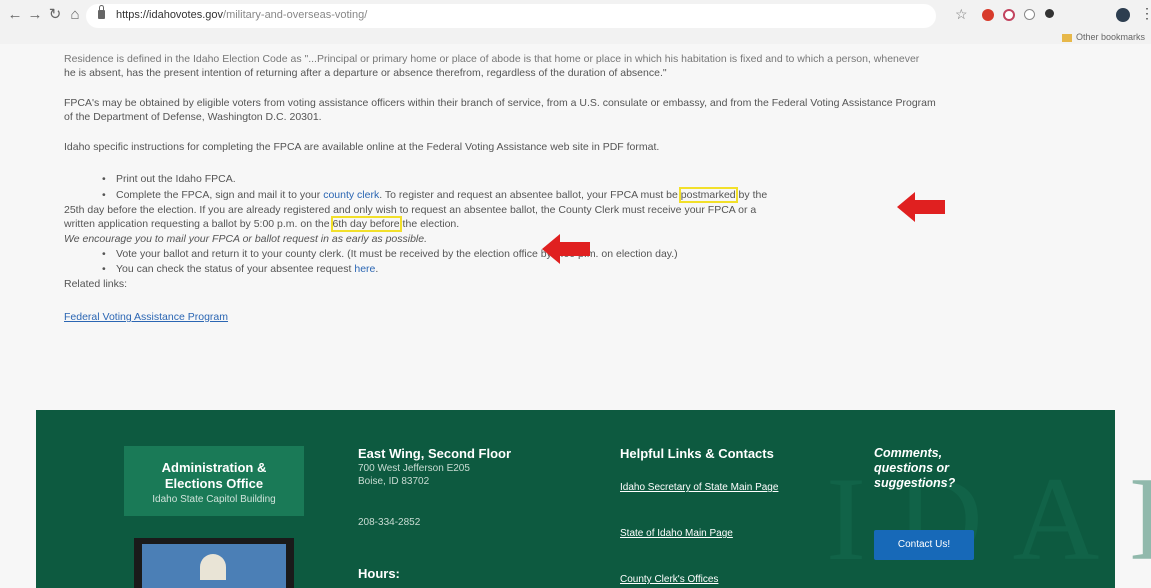 Image resolution: width=1151 pixels, height=588 pixels. What do you see at coordinates (961, 14) in the screenshot?
I see `bookmark-star-icon: ☆` at bounding box center [961, 14].